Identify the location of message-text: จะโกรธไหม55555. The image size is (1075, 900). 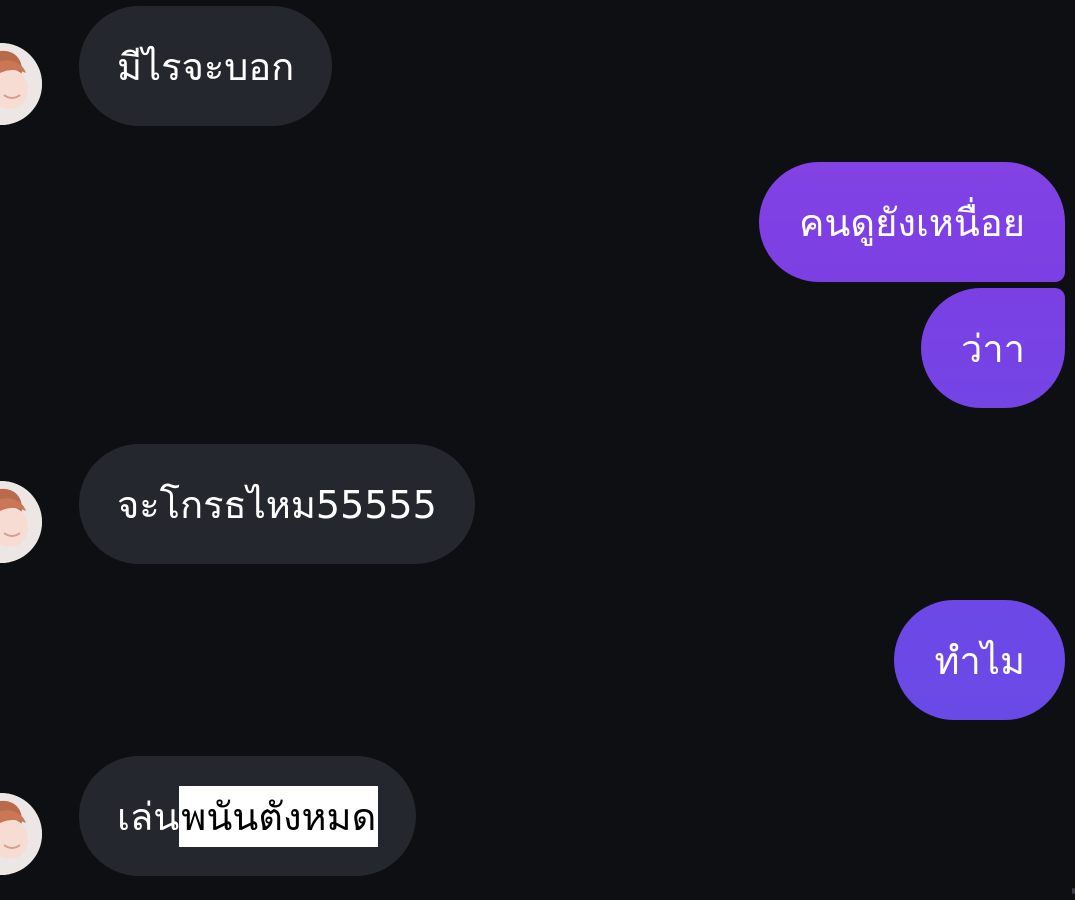
(277, 504).